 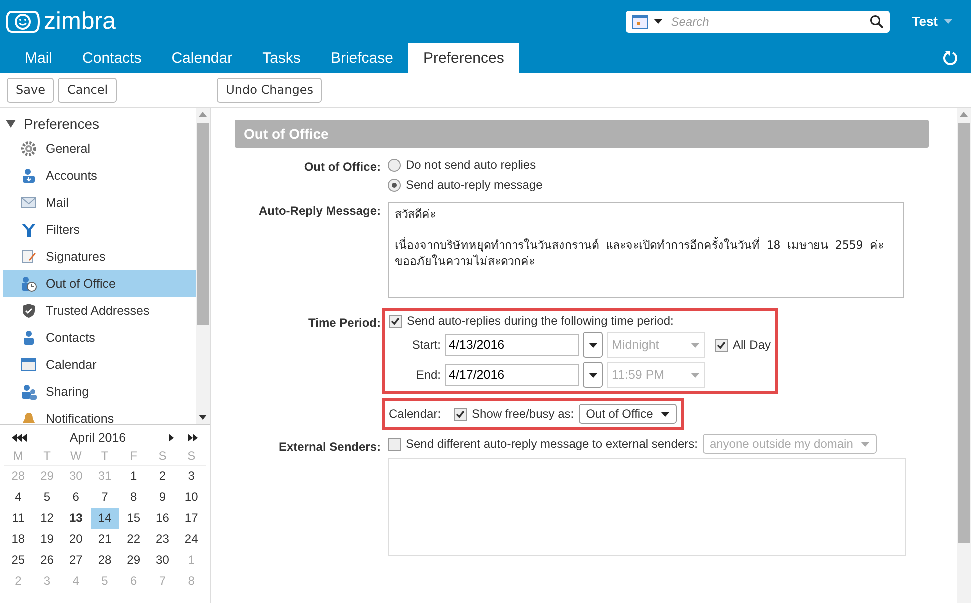 I want to click on calendar-day: 26, so click(x=47, y=560).